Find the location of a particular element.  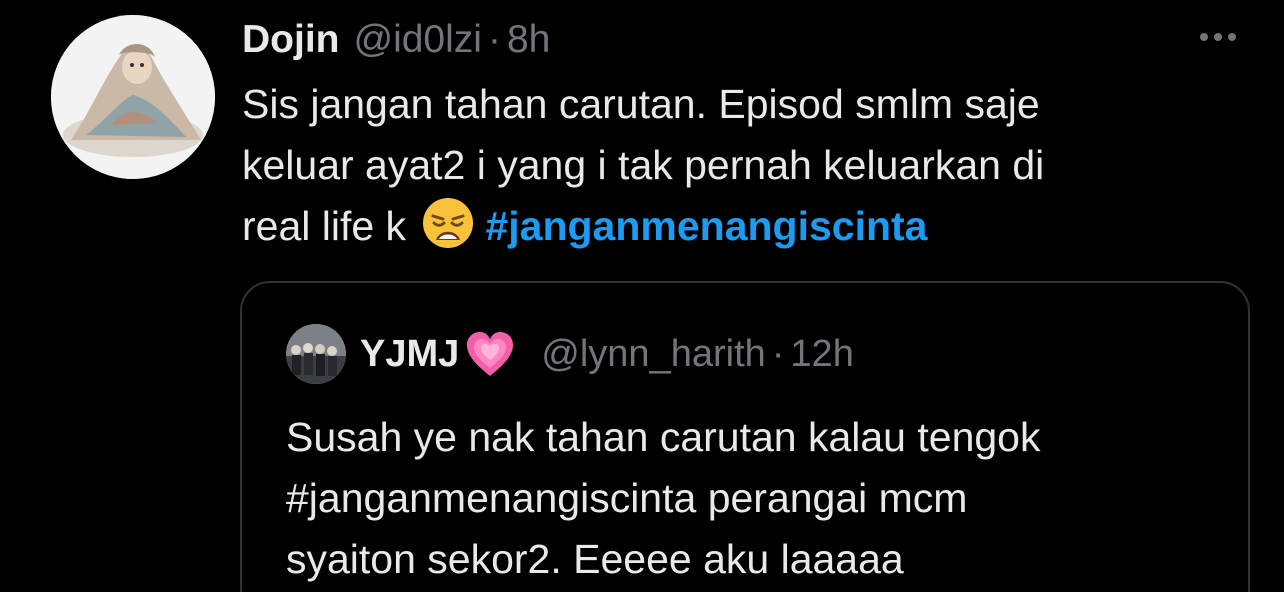

tweet-header: Dojin @id0lzi · 8h is located at coordinates (396, 40).